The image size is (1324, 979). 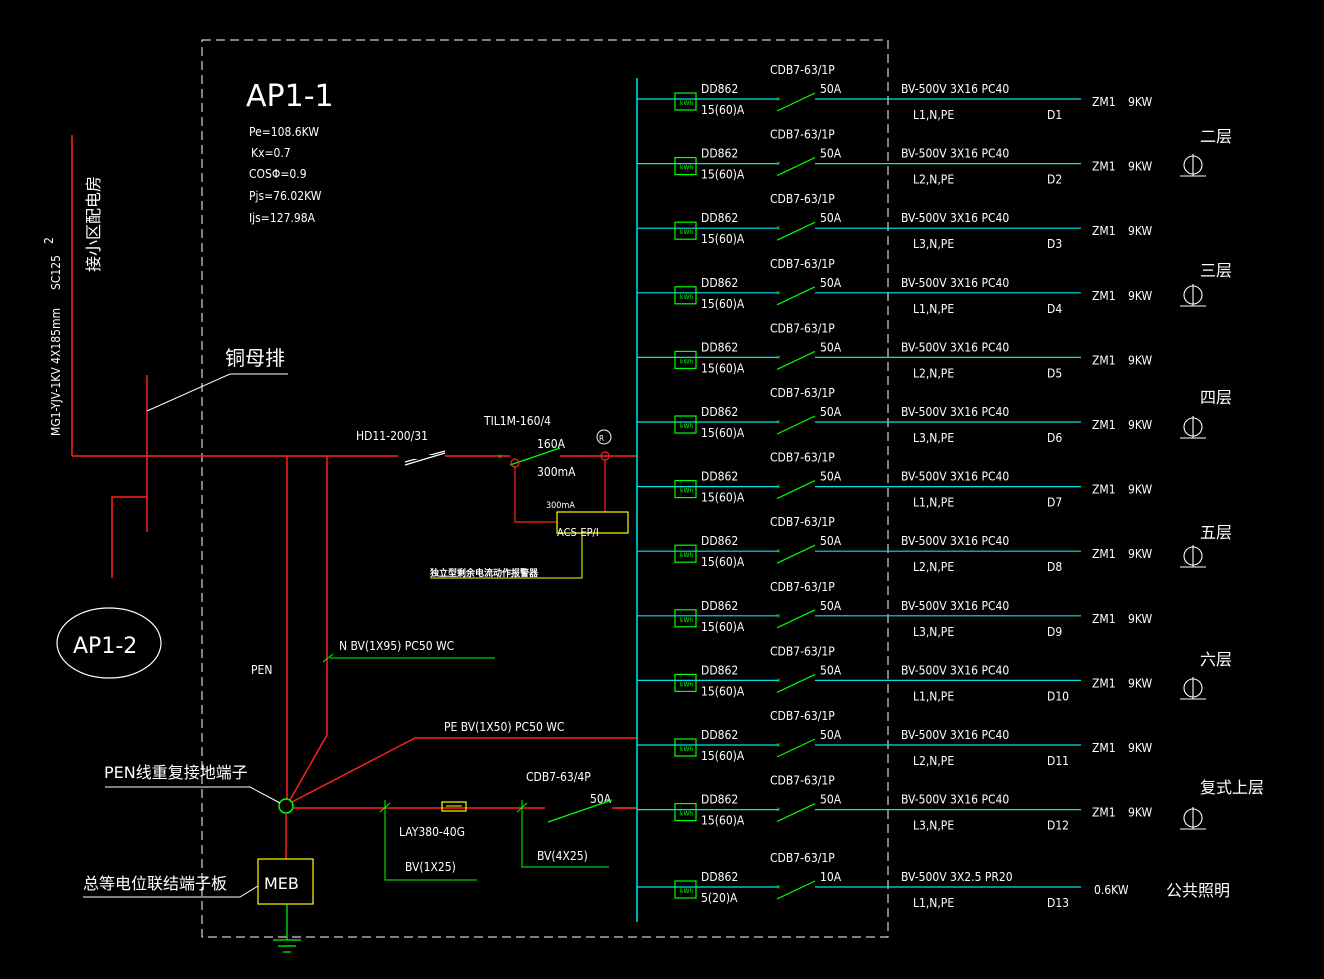 I want to click on pen-terminal-leader, so click(x=193, y=795).